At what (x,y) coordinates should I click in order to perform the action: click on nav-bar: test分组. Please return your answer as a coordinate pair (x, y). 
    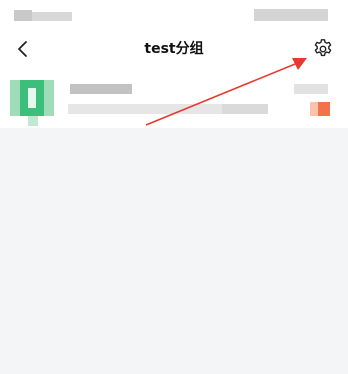
    Looking at the image, I should click on (174, 49).